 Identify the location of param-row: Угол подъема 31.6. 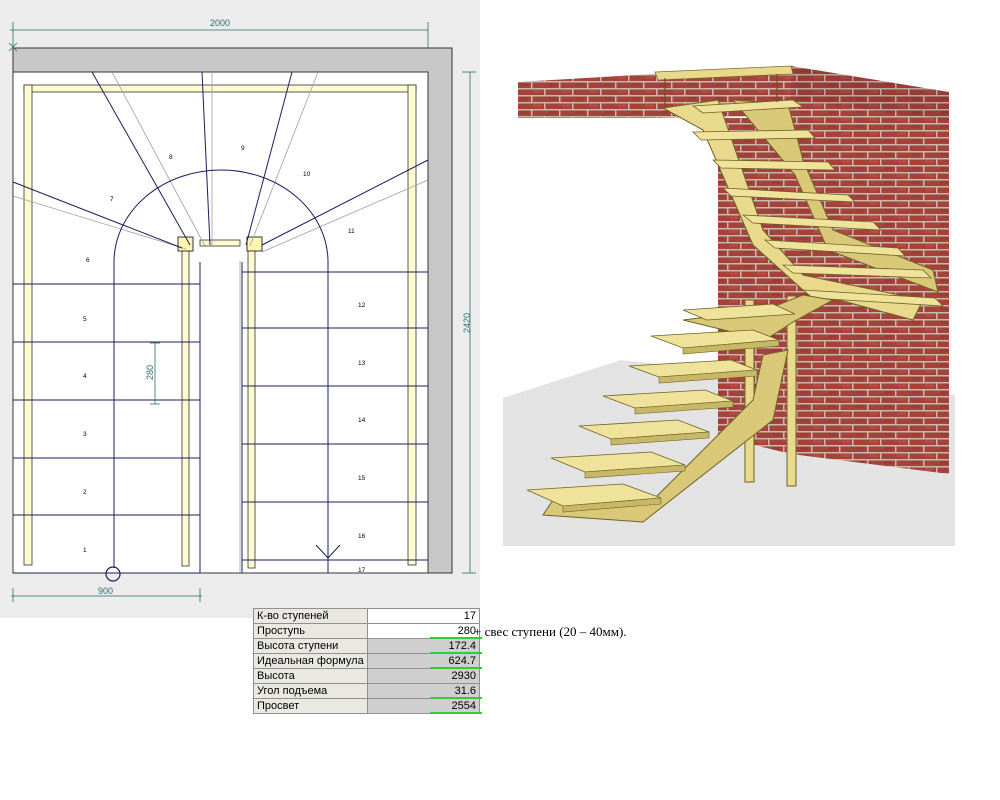
(368, 691).